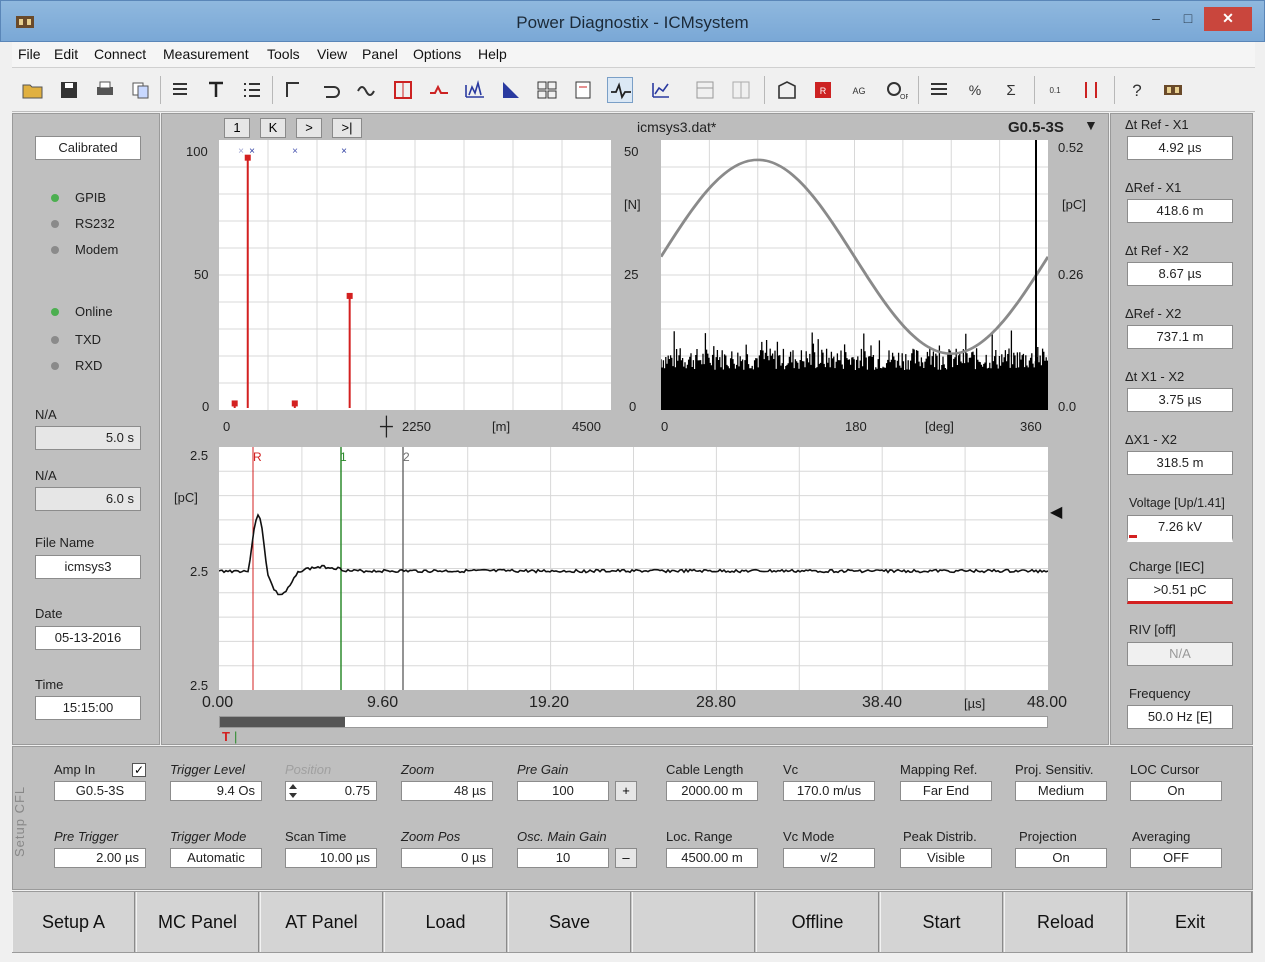  I want to click on menu-file: File, so click(29, 54).